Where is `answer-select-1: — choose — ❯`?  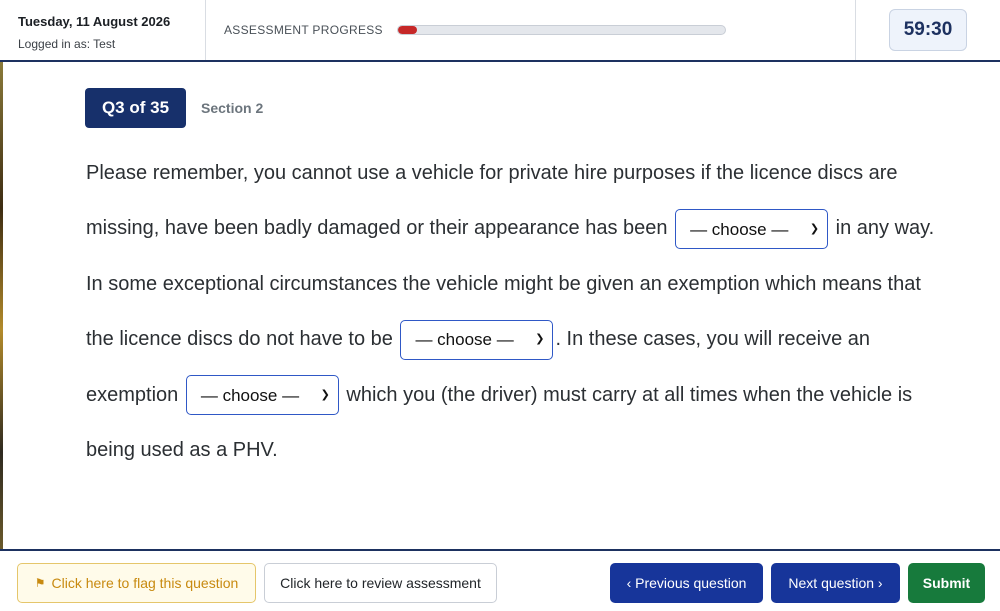
answer-select-1: — choose — ❯ is located at coordinates (752, 229).